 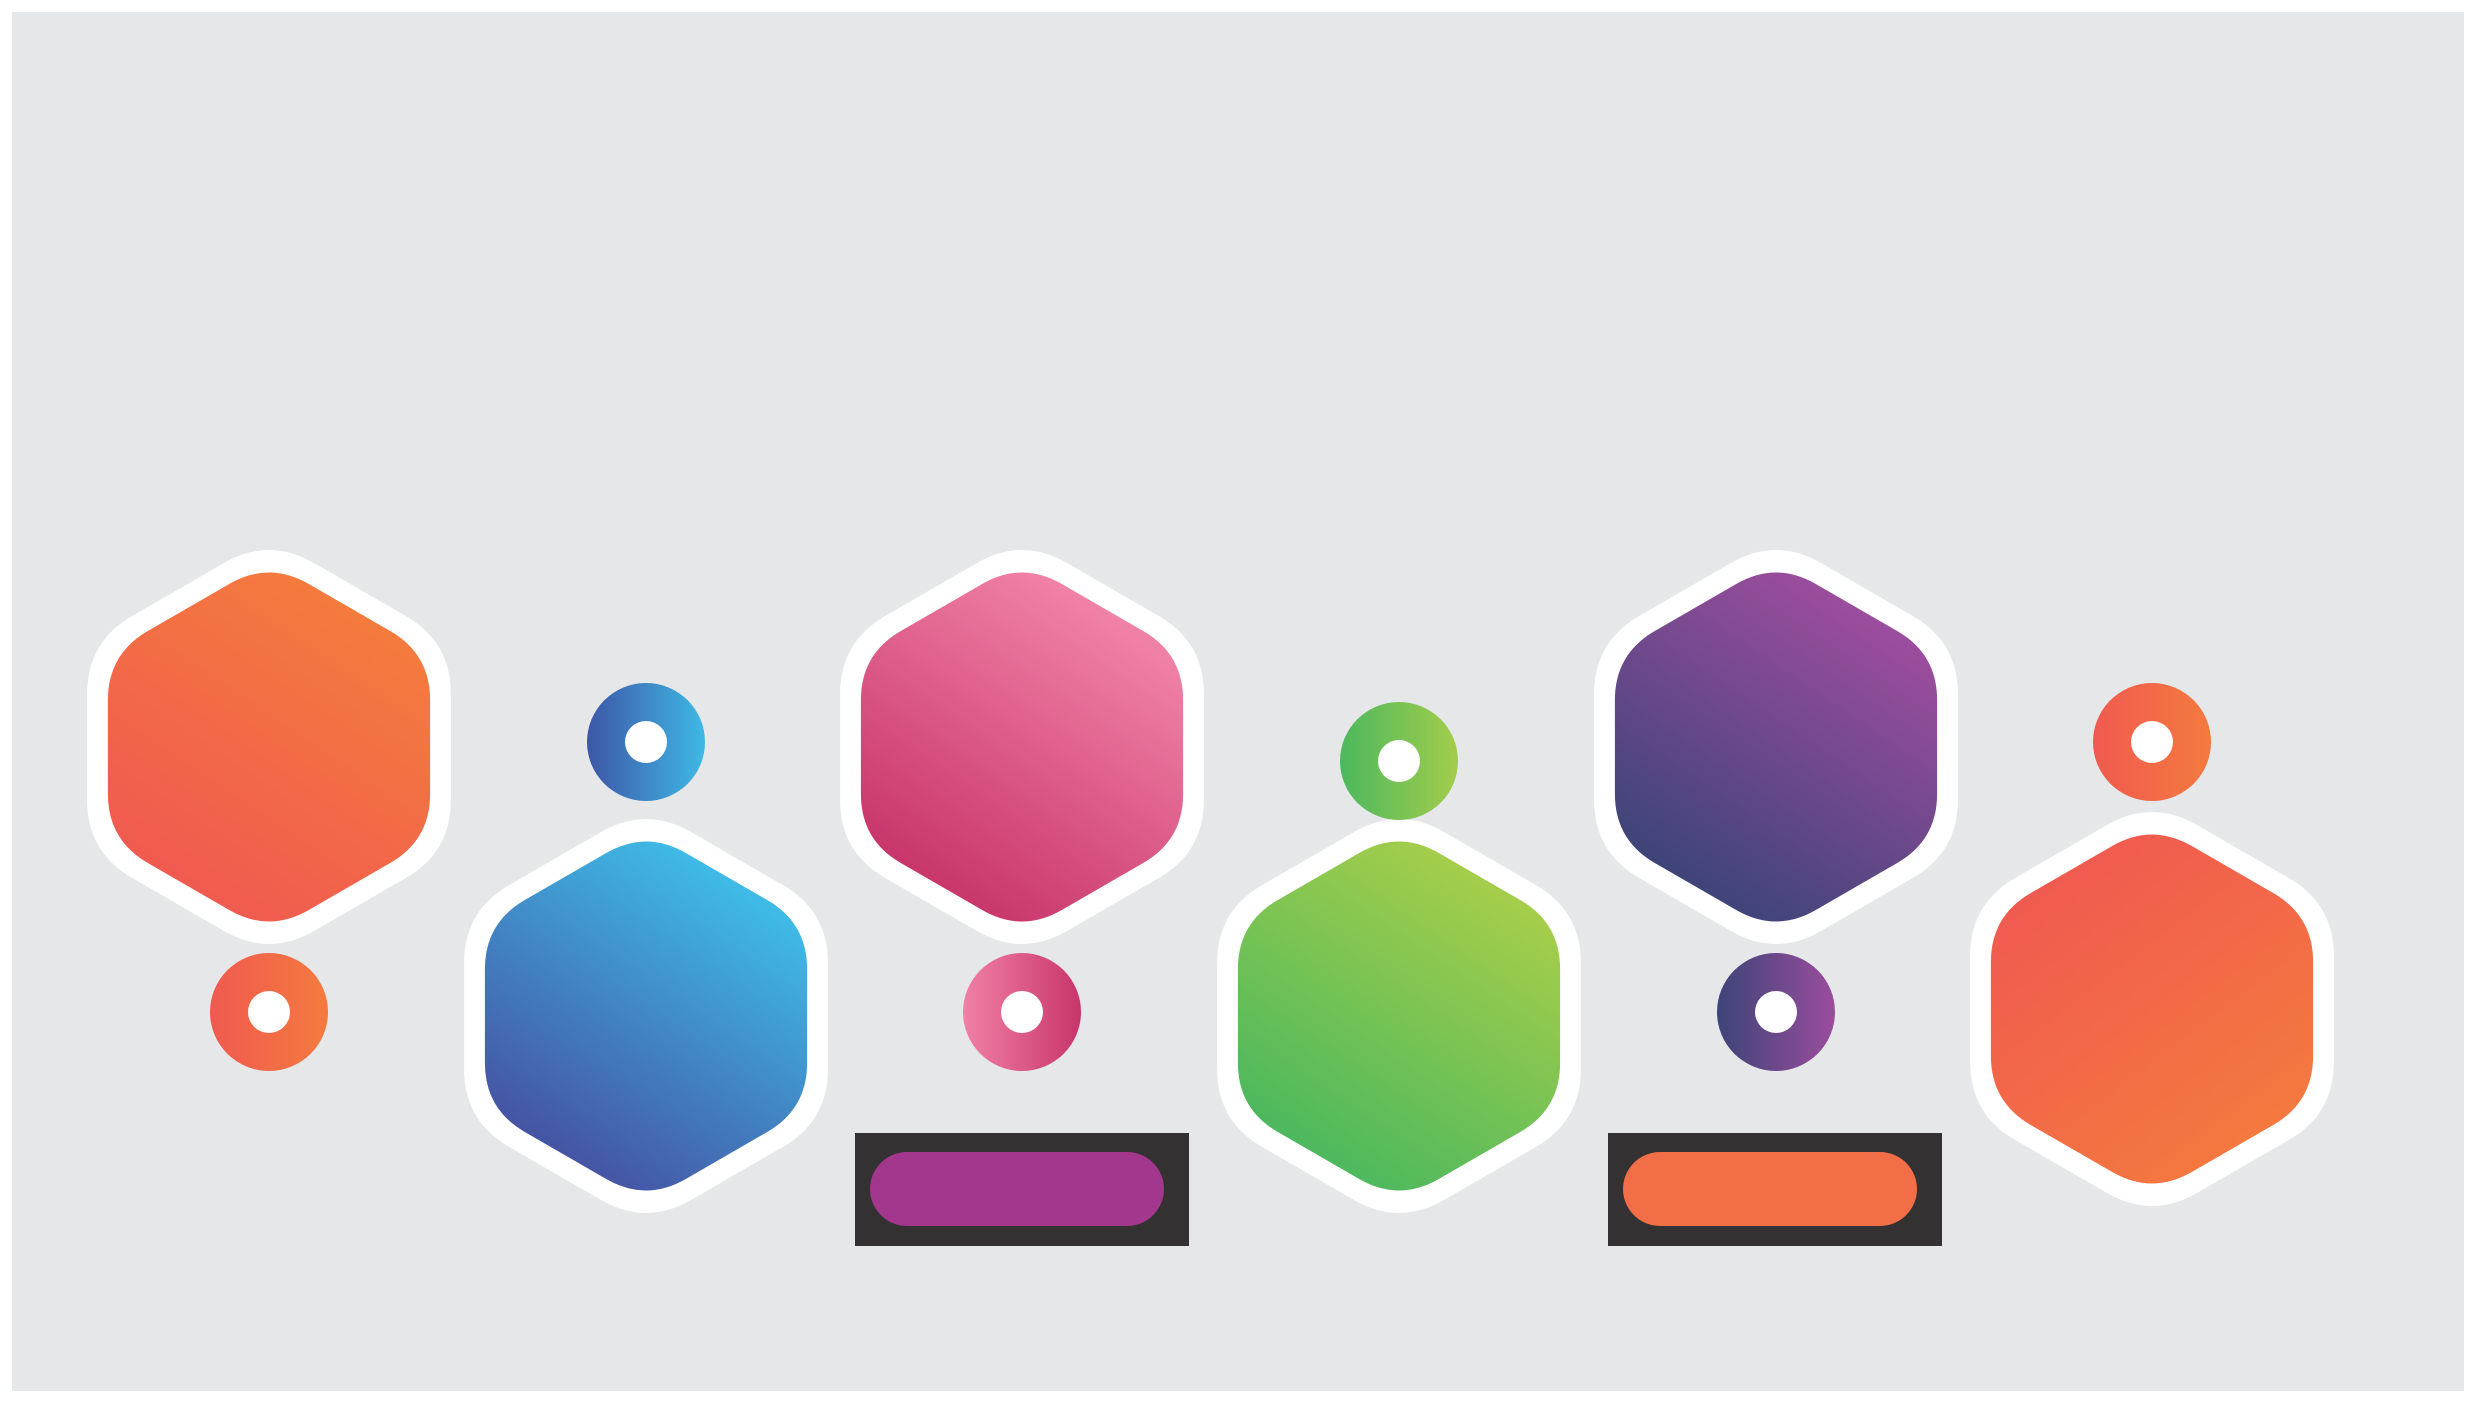 I want to click on dot-green, so click(x=1399, y=761).